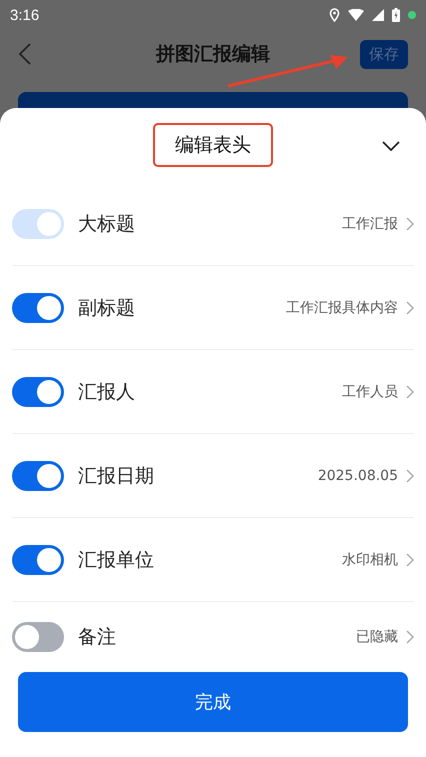  Describe the element at coordinates (25, 15) in the screenshot. I see `status-time: 3:16` at that location.